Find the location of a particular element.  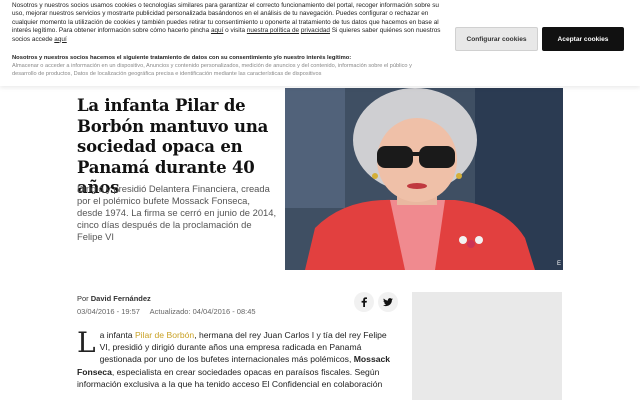

article-byline: Por David Fernández is located at coordinates (114, 298).